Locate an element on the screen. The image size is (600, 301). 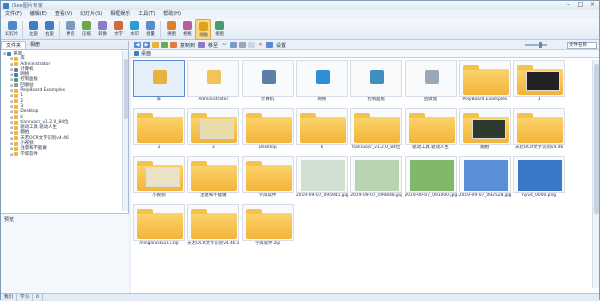
toolbar-label: 批量 is located at coordinates (150, 34).